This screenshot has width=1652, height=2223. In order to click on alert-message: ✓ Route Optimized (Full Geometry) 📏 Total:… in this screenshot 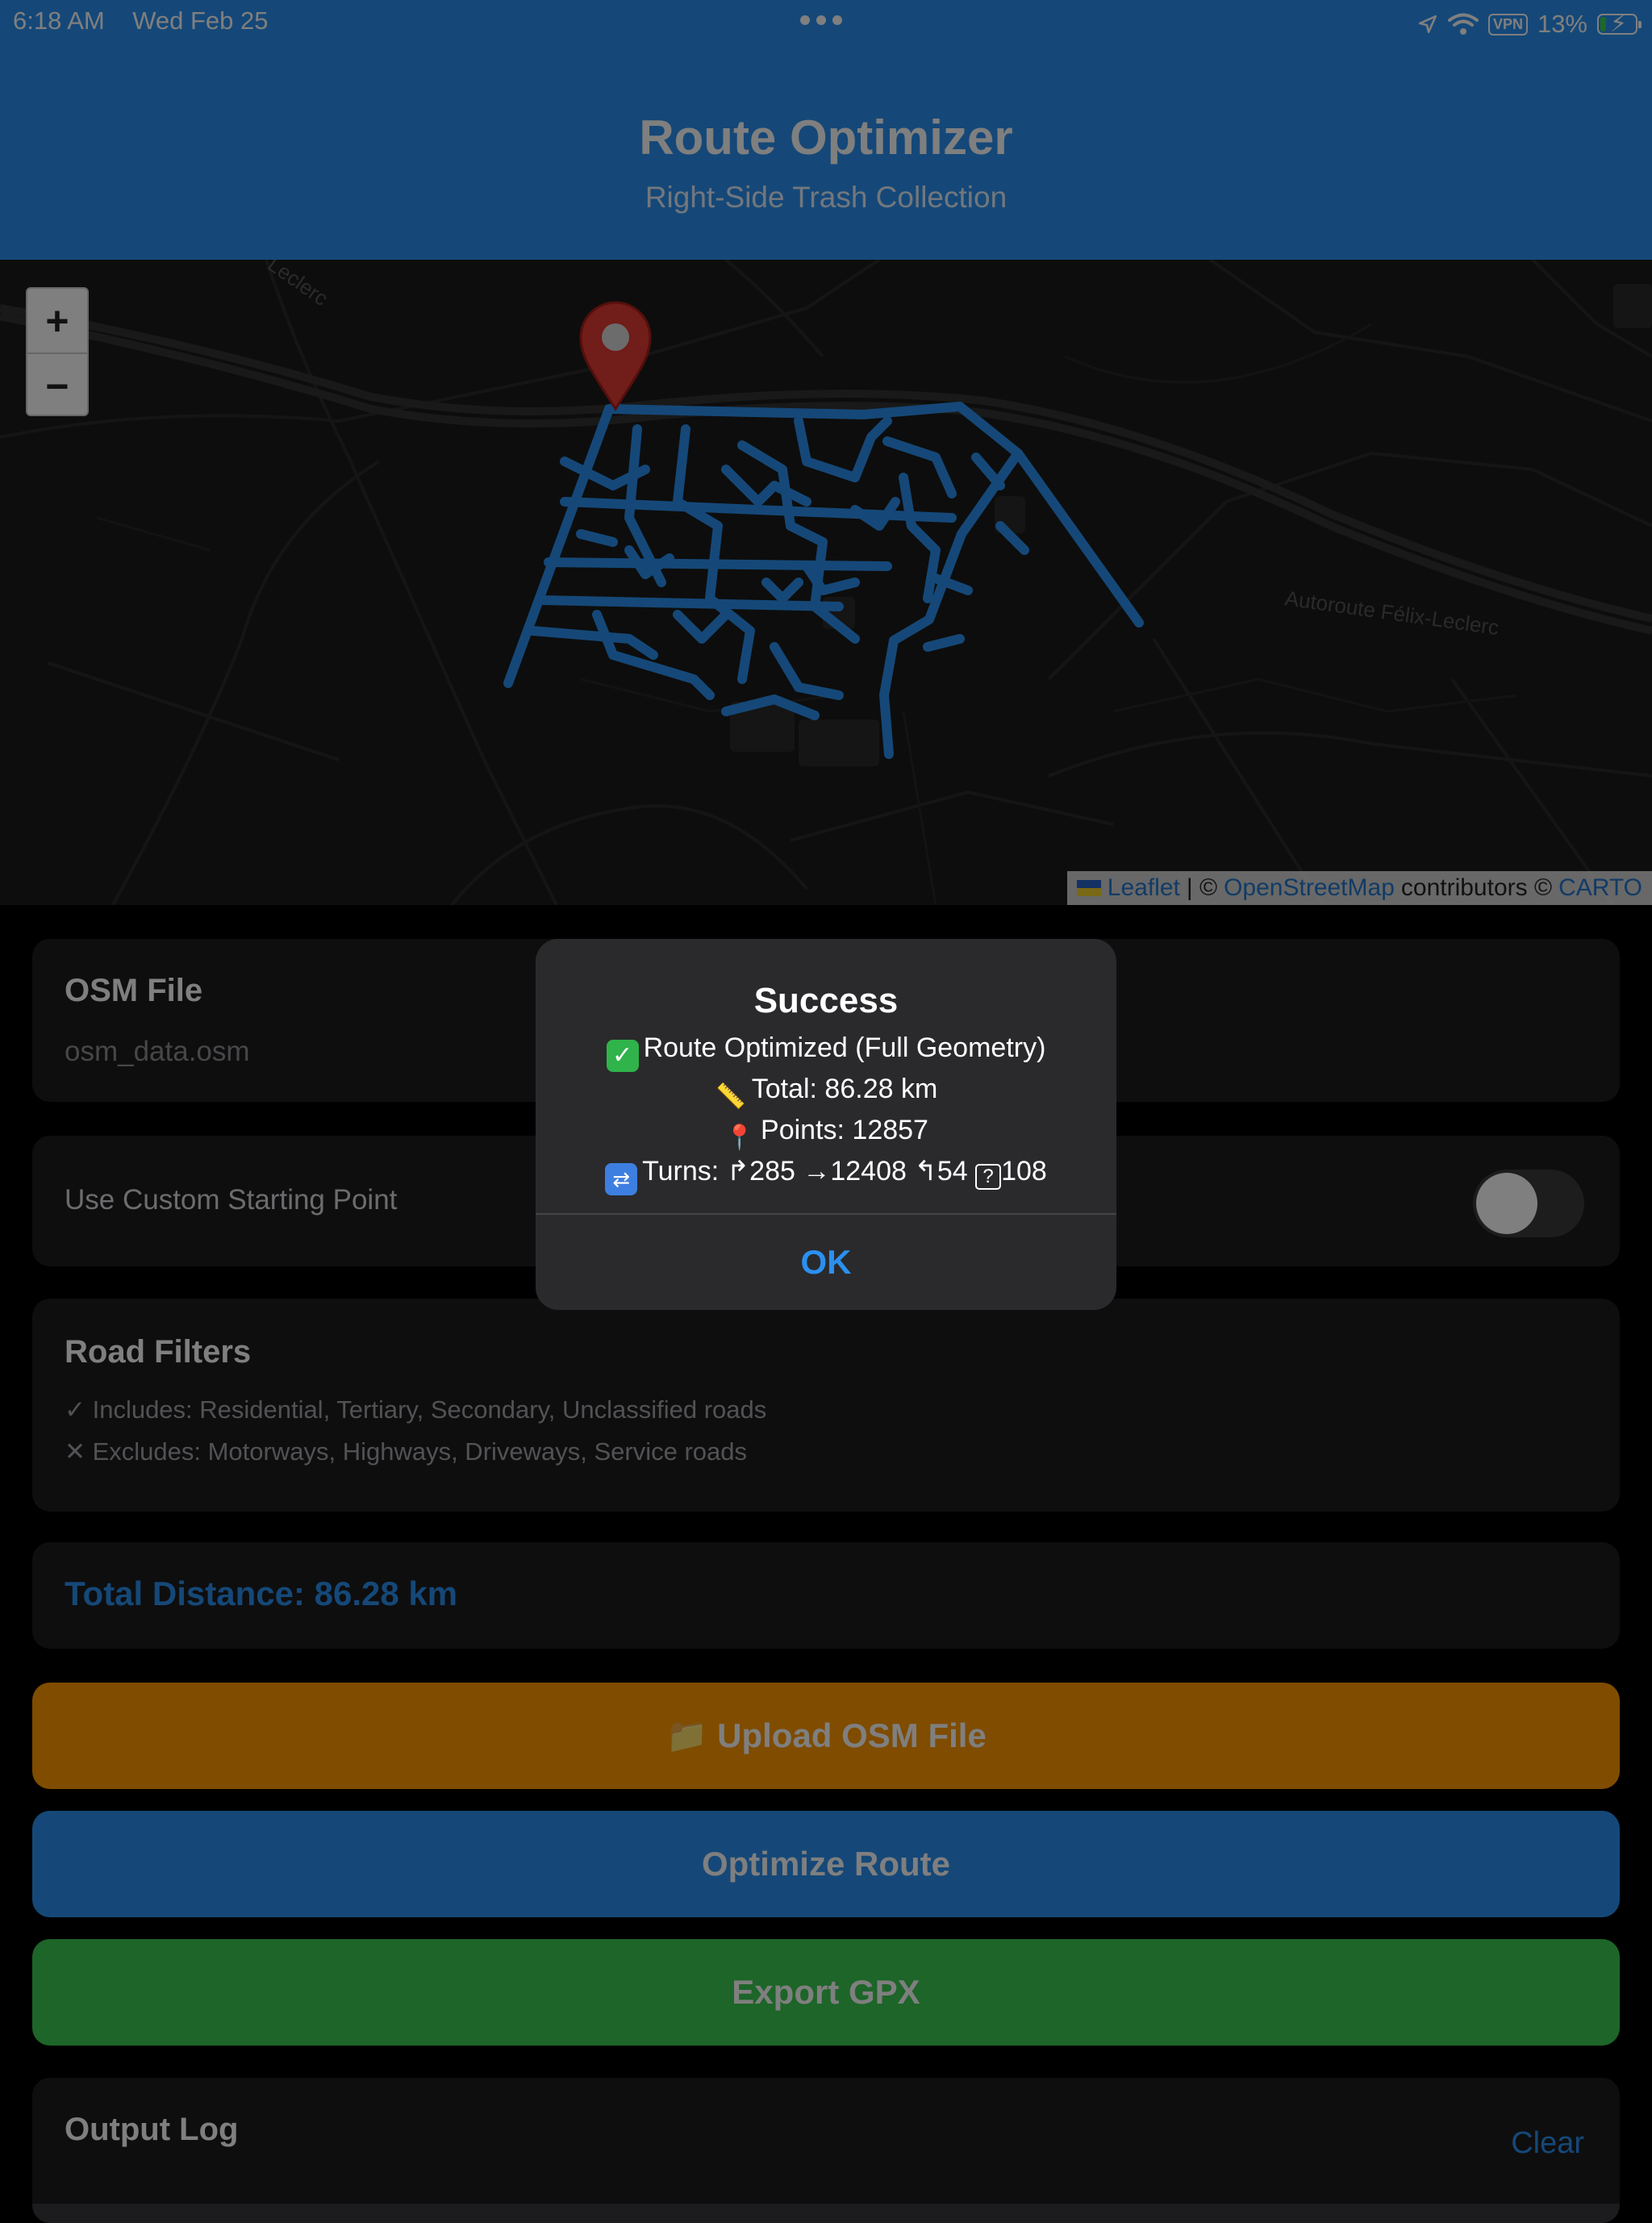, I will do `click(826, 1113)`.